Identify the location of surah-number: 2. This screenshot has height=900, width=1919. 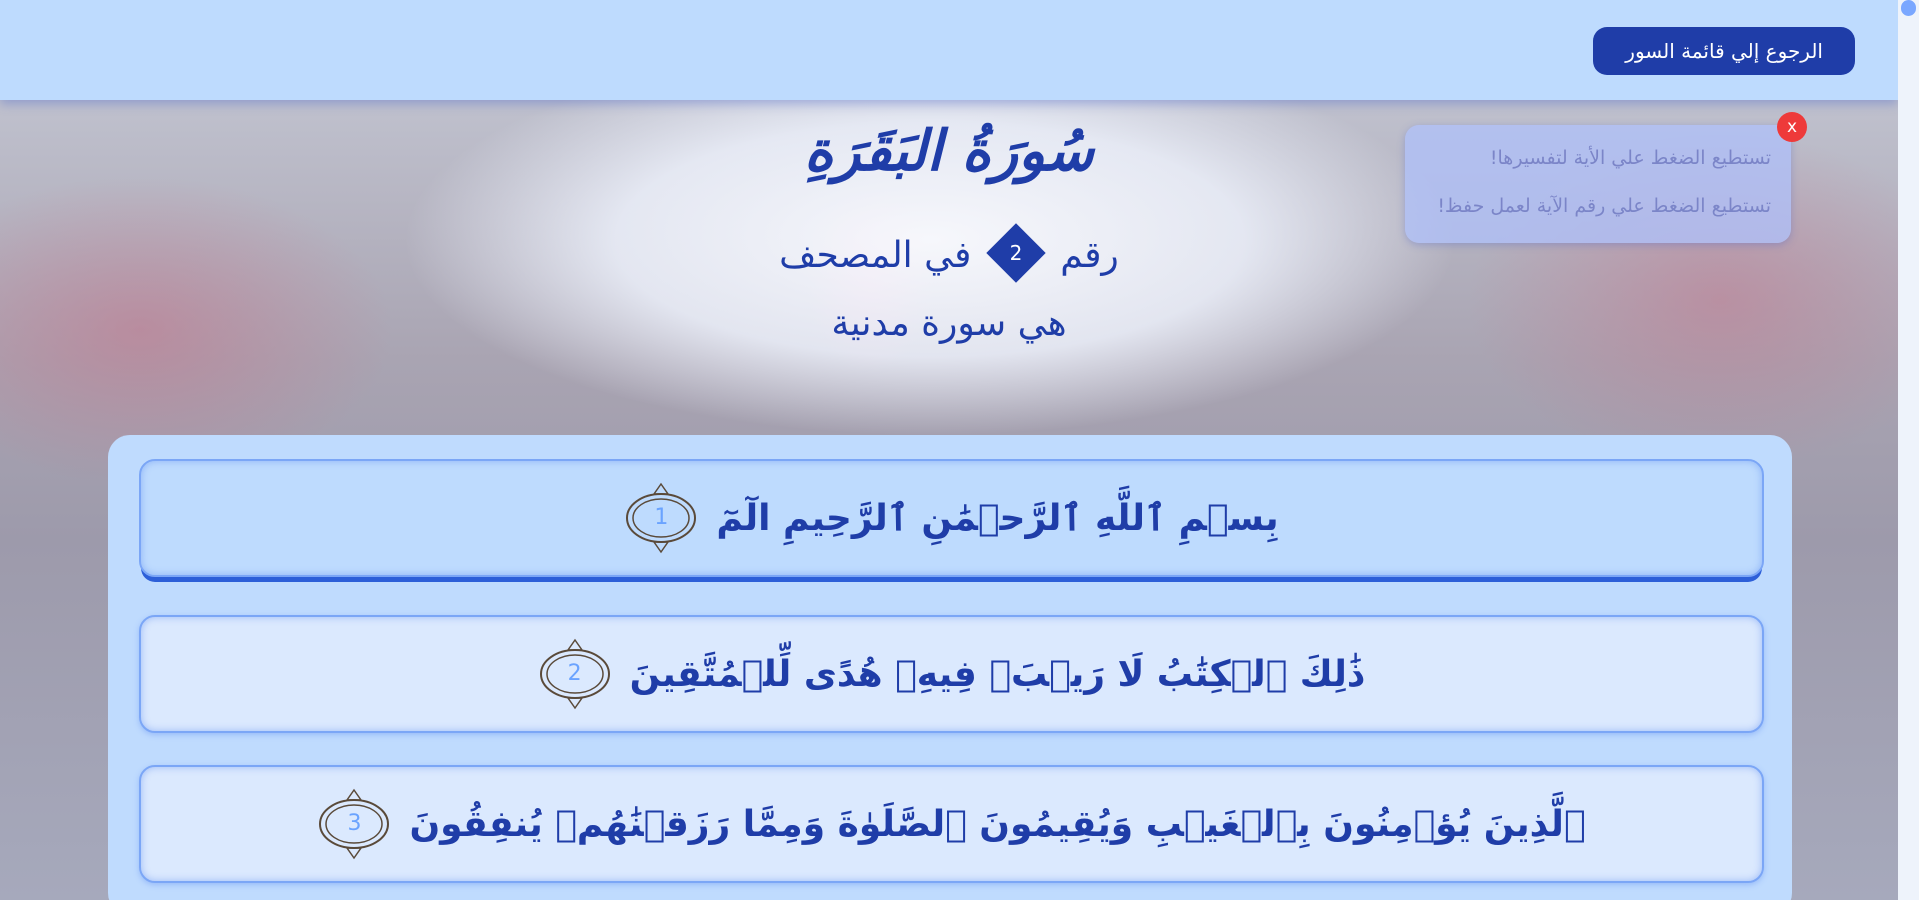
(1016, 253).